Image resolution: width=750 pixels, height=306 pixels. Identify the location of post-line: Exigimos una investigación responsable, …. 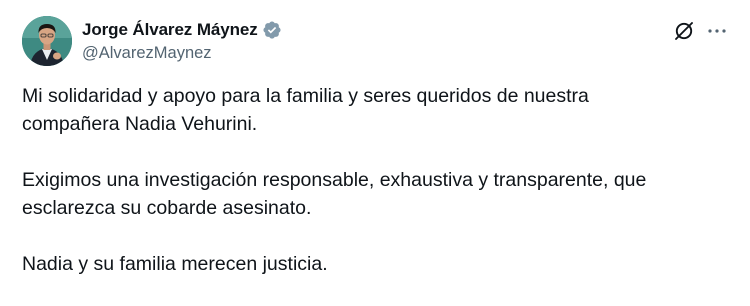
(334, 180).